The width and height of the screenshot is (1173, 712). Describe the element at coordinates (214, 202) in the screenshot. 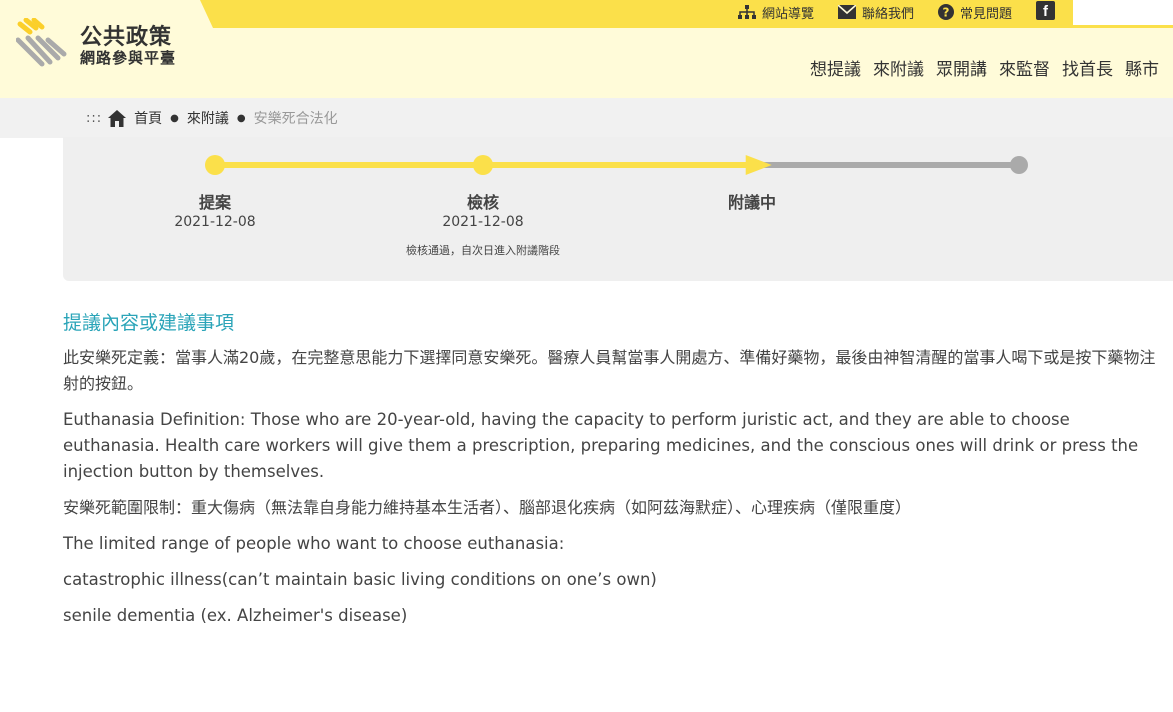

I see `step-label-proposal: 提案` at that location.